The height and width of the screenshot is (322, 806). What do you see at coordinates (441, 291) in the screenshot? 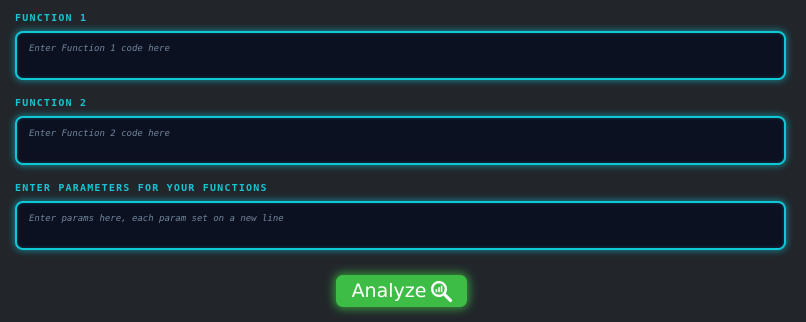
I see `magnifier-chart-icon` at bounding box center [441, 291].